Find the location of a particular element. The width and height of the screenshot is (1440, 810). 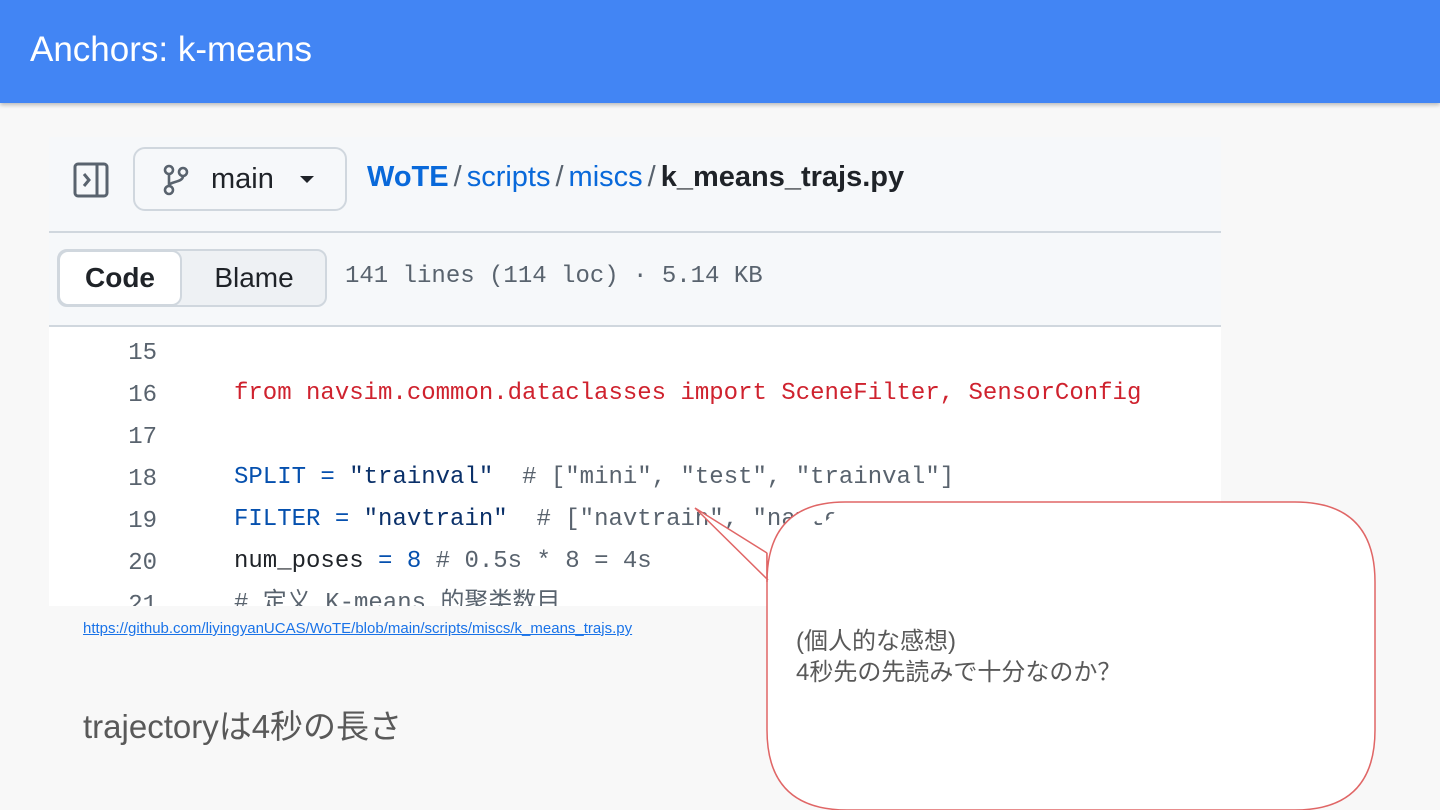

caret-down-icon is located at coordinates (307, 179).